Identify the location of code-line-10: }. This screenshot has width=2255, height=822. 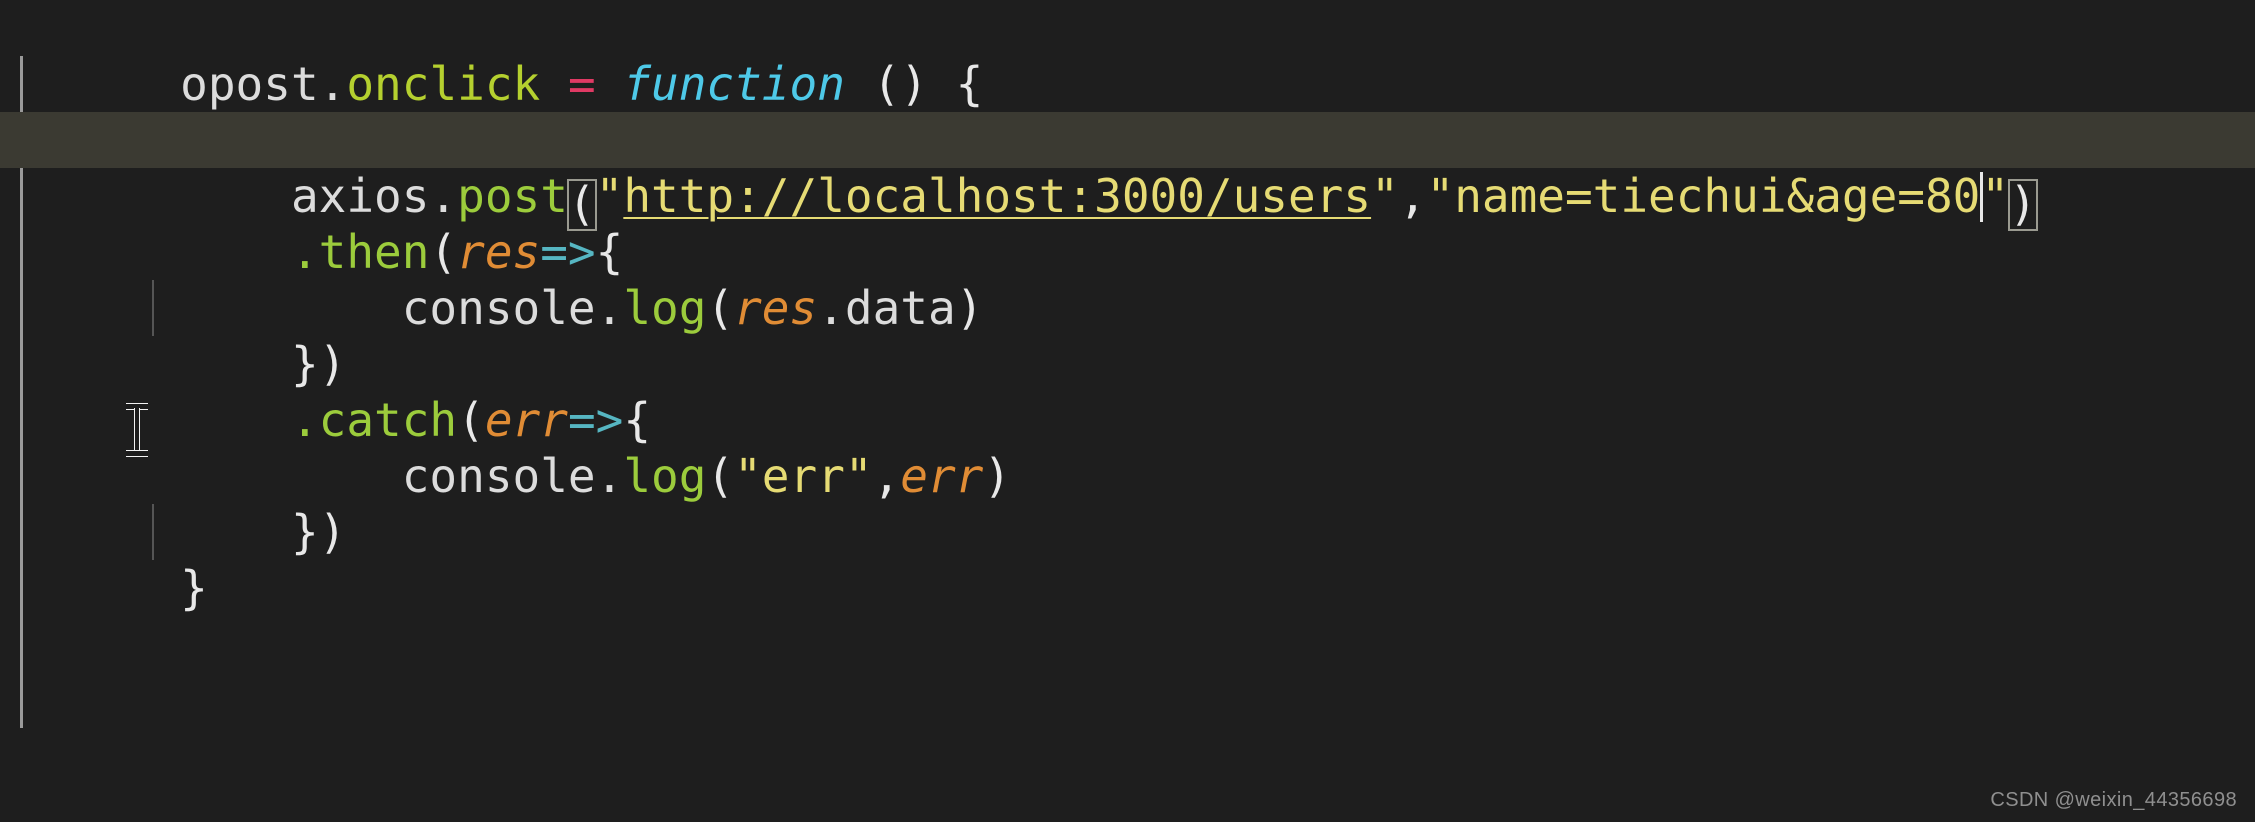
(1127, 559).